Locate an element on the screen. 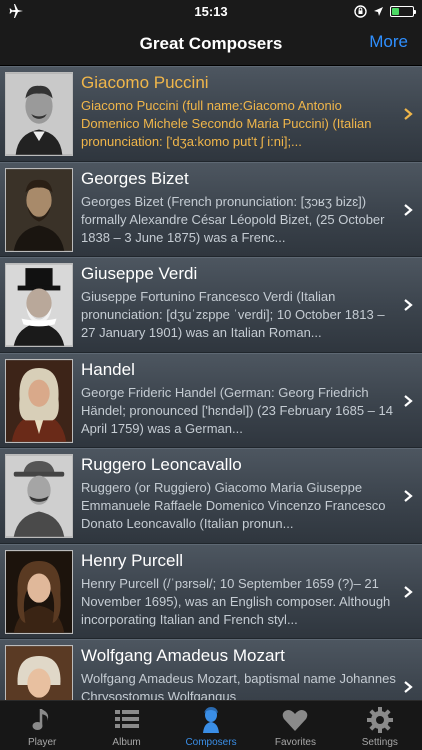 This screenshot has height=750, width=422. nav-bar: Great Composers More is located at coordinates (211, 44).